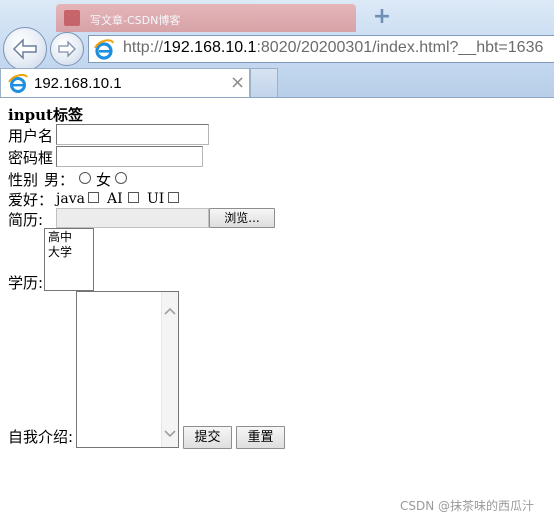  I want to click on url-path: :8020/20200301/index.html?__hbt=1636, so click(400, 47).